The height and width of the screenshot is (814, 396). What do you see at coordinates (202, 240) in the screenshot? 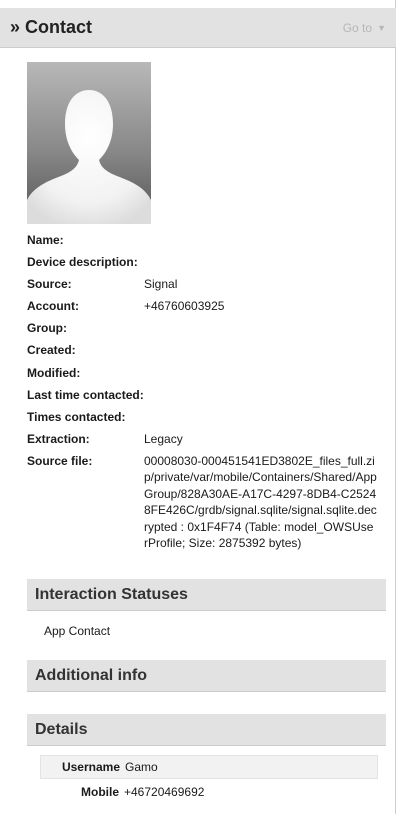
I see `prop-name: Name:` at bounding box center [202, 240].